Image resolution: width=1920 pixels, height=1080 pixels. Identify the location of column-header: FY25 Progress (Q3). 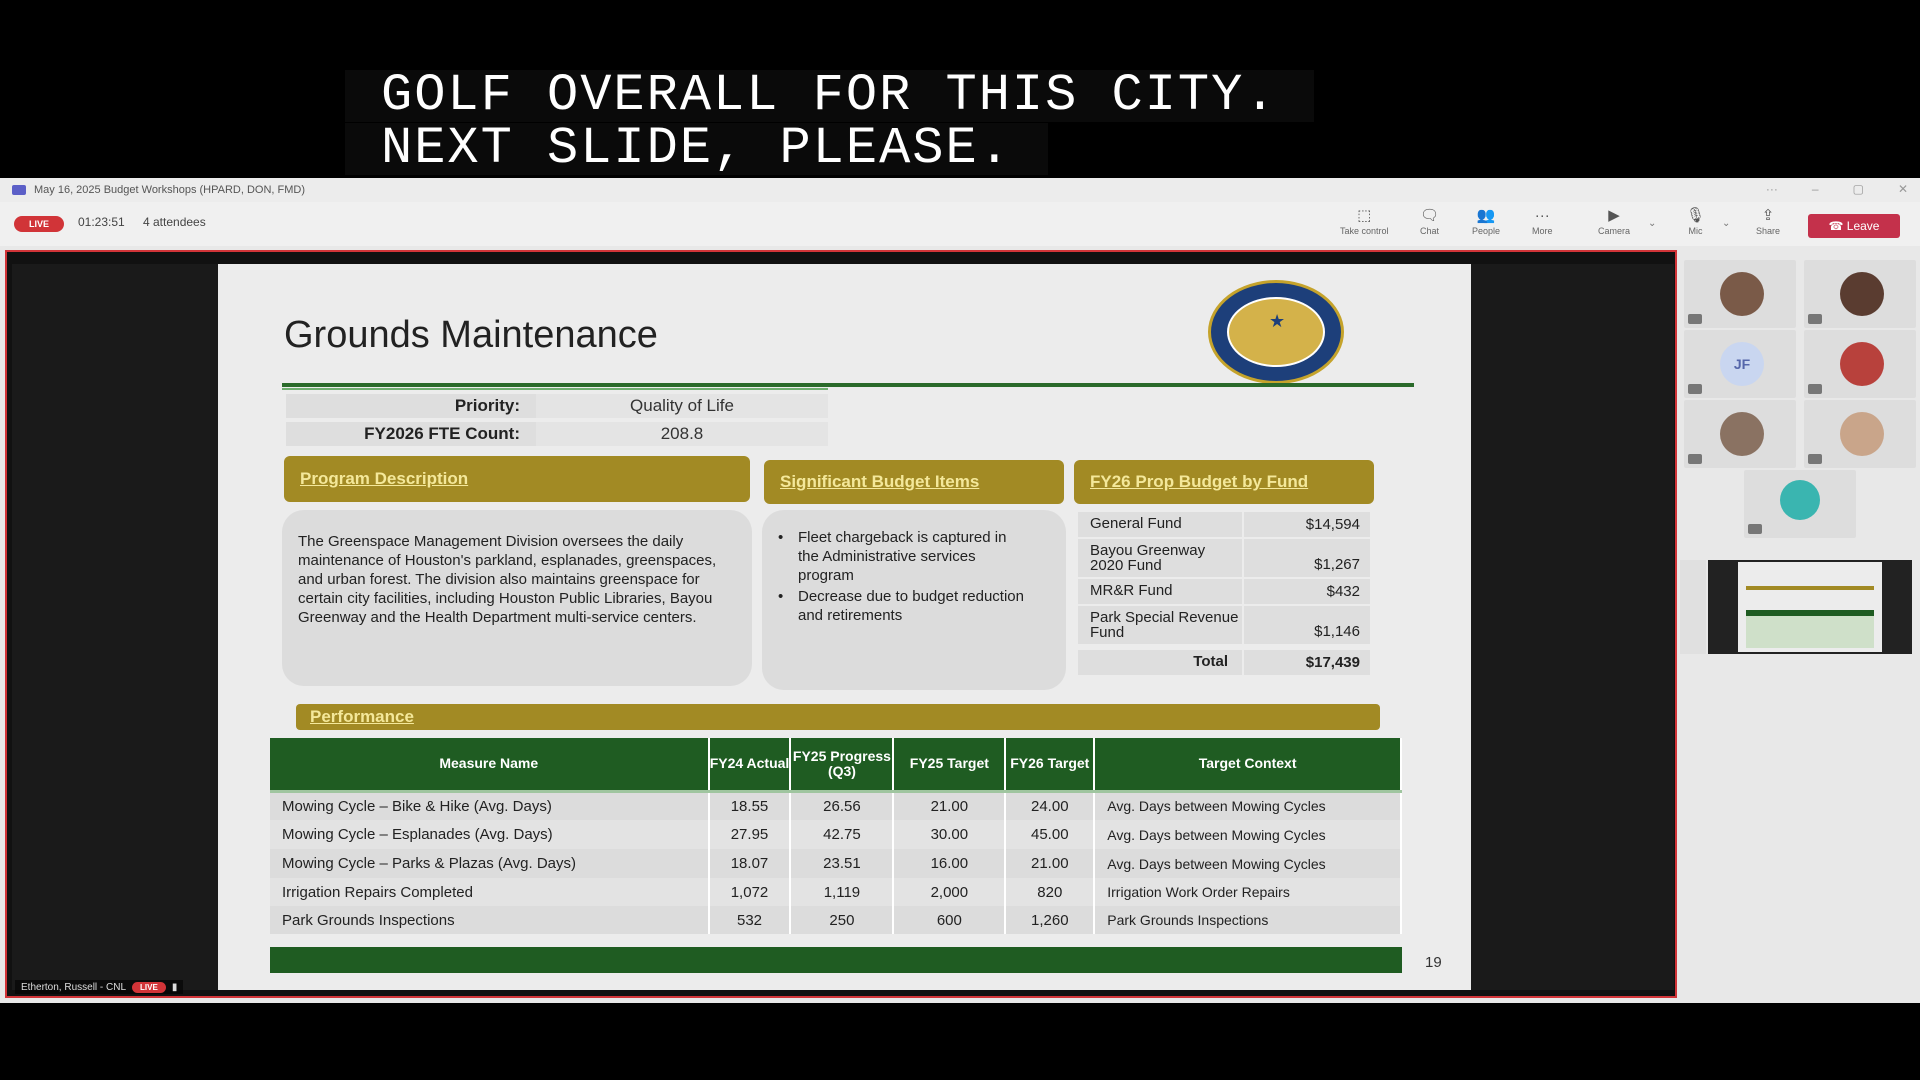
(842, 765).